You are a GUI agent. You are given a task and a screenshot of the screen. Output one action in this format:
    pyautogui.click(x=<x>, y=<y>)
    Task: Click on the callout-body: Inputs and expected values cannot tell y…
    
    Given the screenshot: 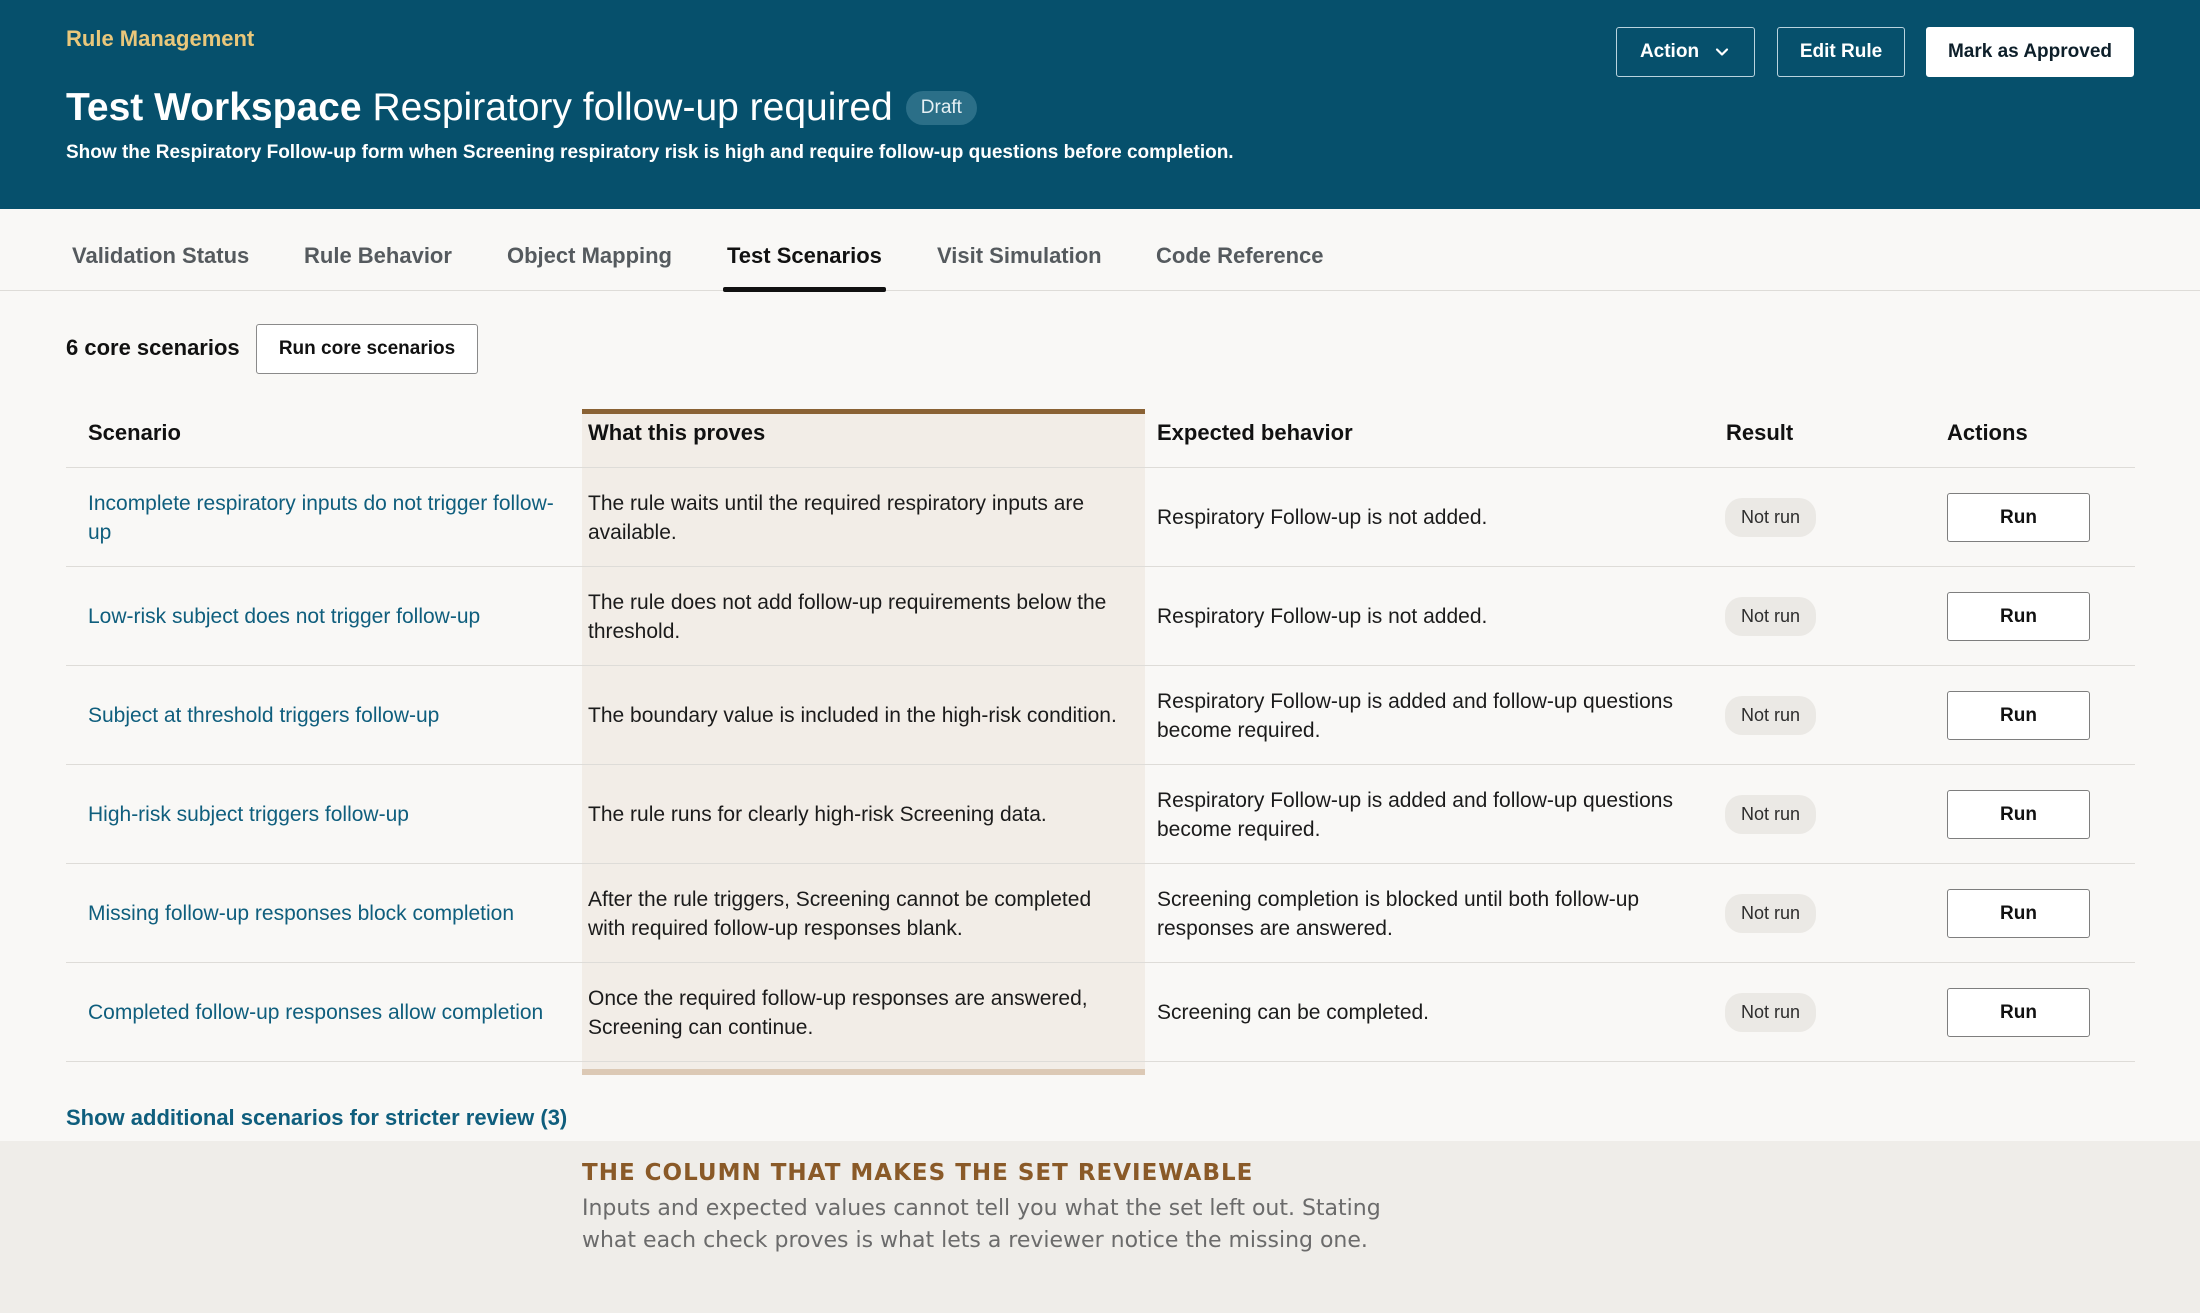 What is the action you would take?
    pyautogui.click(x=981, y=1224)
    